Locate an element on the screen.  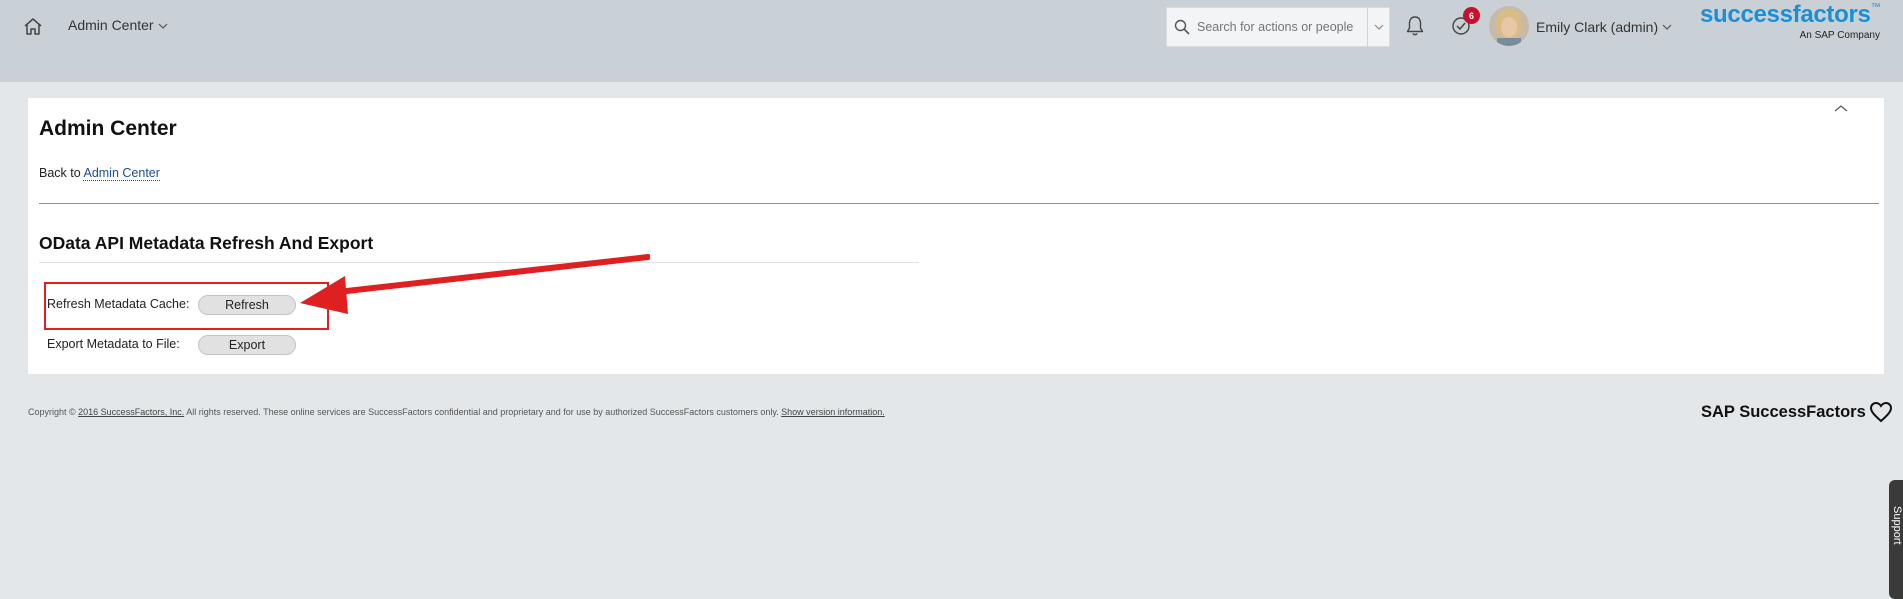
refresh-button: Refresh is located at coordinates (247, 305).